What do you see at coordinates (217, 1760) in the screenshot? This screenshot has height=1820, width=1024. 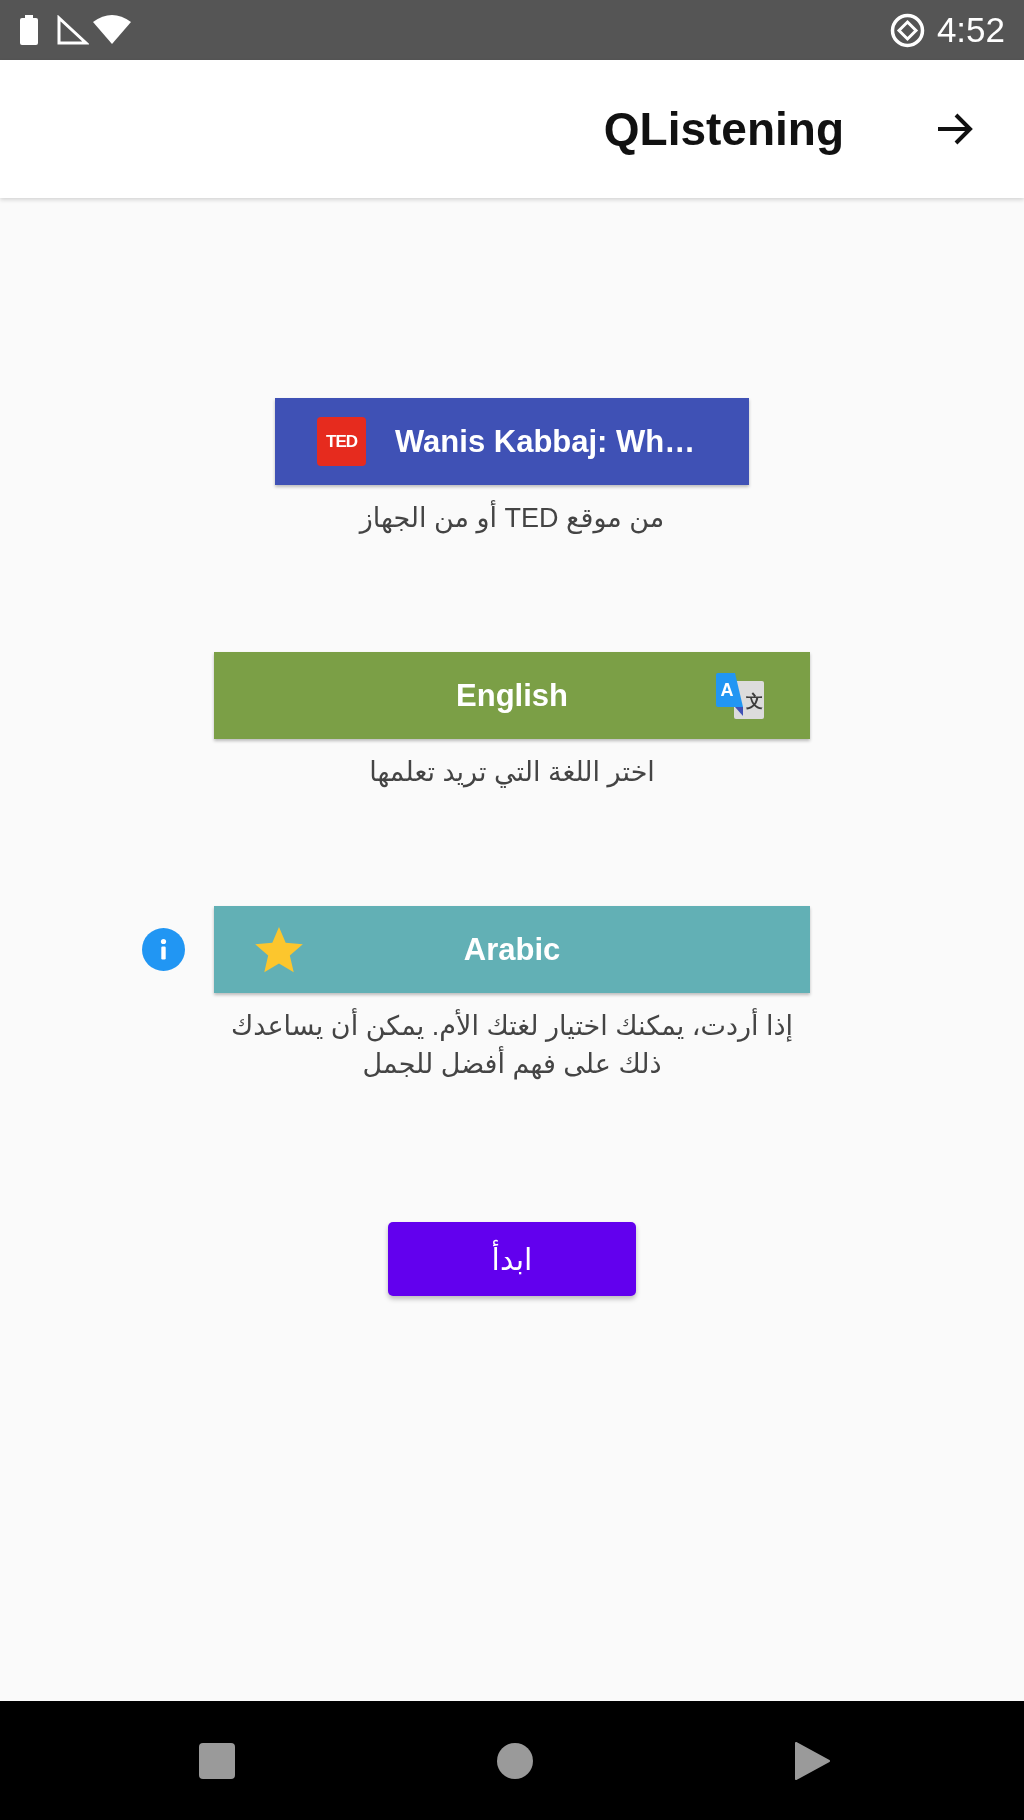 I see `square-nav-icon` at bounding box center [217, 1760].